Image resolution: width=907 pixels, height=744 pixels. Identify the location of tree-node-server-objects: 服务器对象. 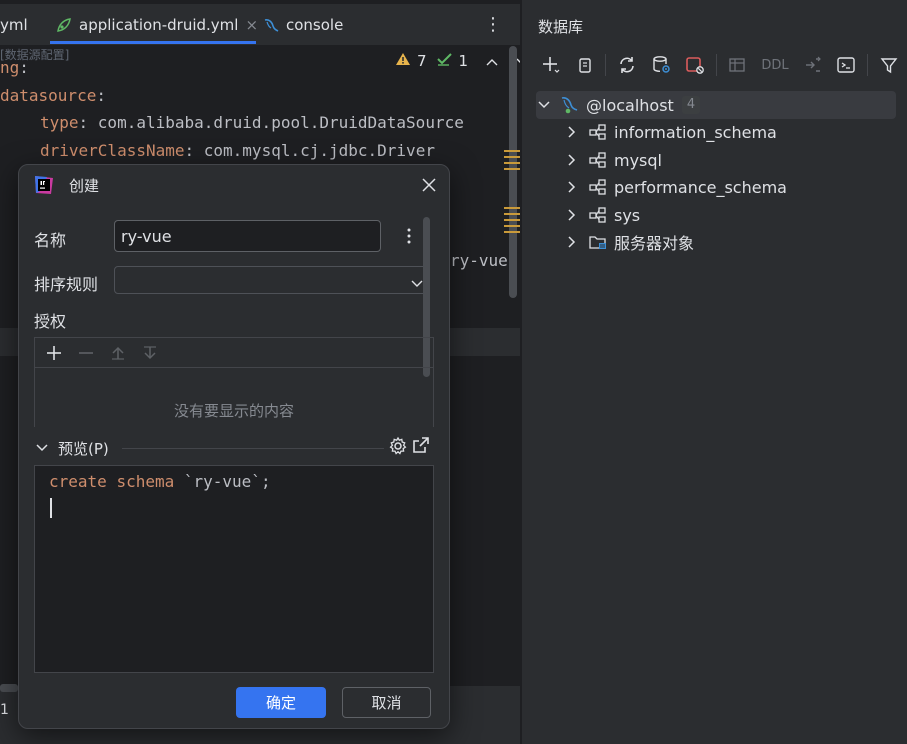
(629, 242).